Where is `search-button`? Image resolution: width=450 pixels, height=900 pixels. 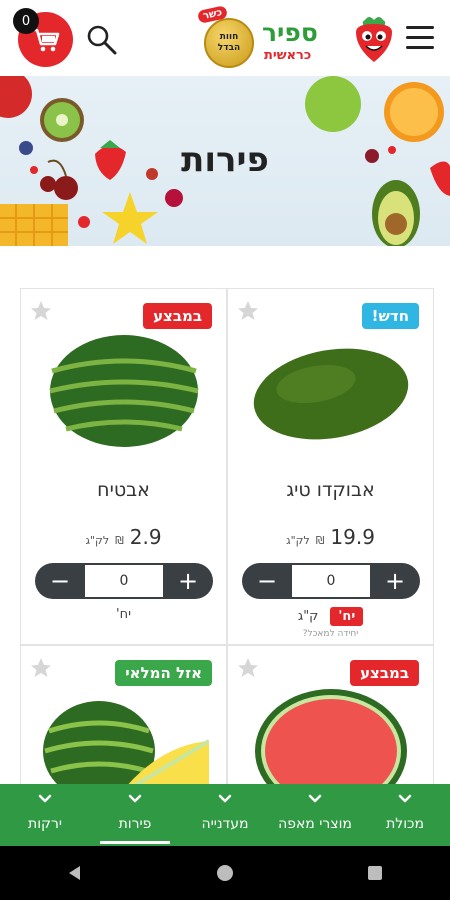
search-button is located at coordinates (102, 40).